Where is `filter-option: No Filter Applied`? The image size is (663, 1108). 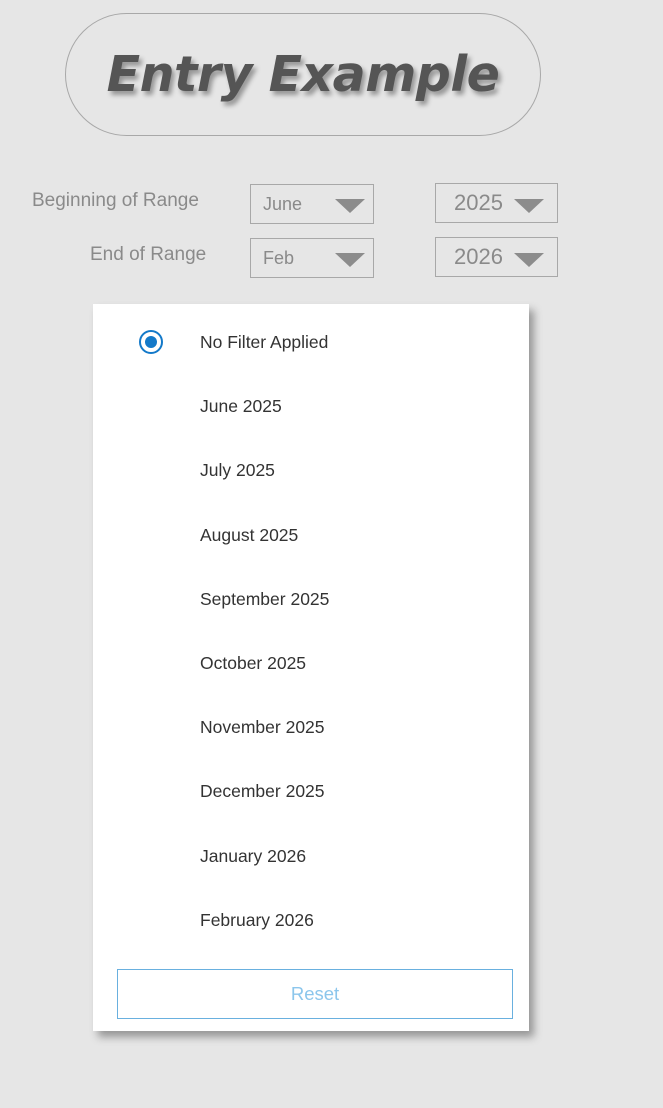
filter-option: No Filter Applied is located at coordinates (311, 342).